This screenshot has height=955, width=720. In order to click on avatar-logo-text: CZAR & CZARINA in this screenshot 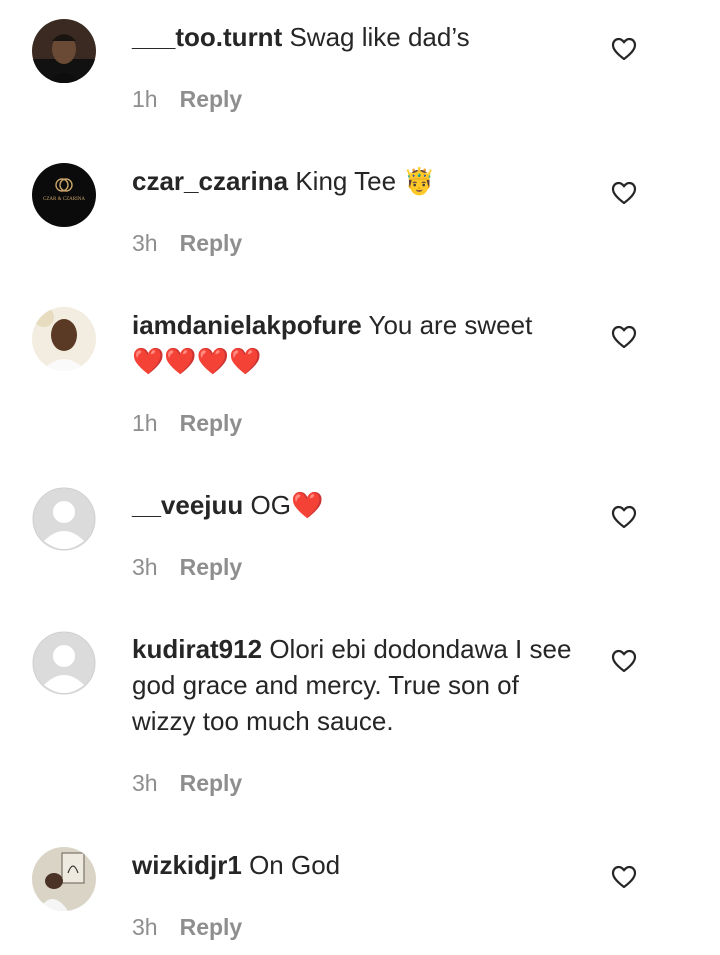, I will do `click(64, 199)`.